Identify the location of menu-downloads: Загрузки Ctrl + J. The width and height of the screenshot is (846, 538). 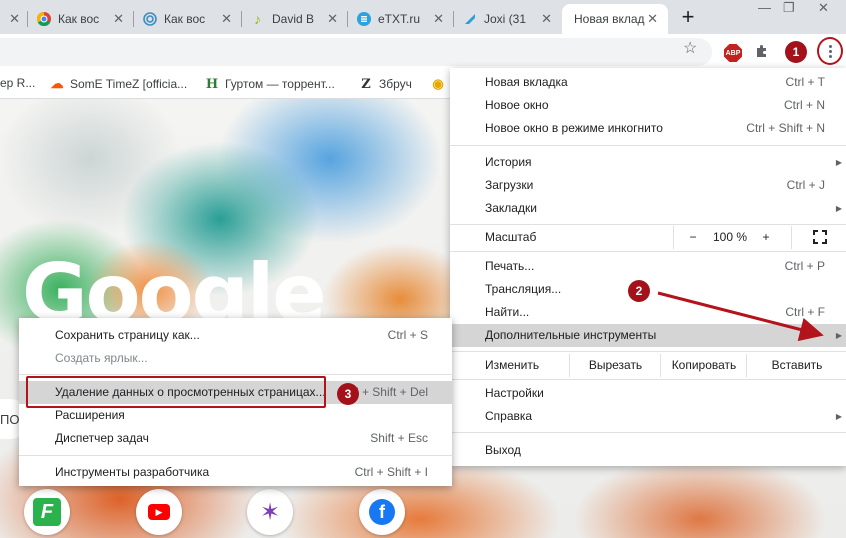
(648, 185).